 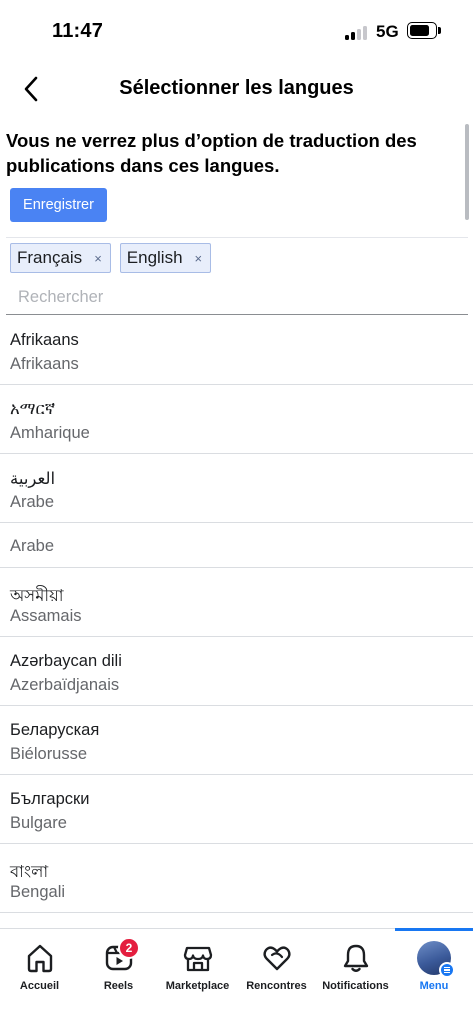 What do you see at coordinates (355, 976) in the screenshot?
I see `tab-notifications: Notifications` at bounding box center [355, 976].